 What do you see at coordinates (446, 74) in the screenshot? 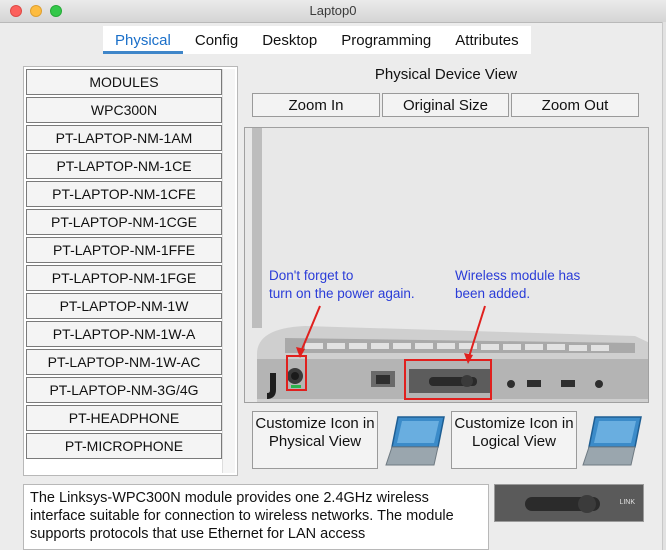
I see `physical-device-view-title: Physical Device View` at bounding box center [446, 74].